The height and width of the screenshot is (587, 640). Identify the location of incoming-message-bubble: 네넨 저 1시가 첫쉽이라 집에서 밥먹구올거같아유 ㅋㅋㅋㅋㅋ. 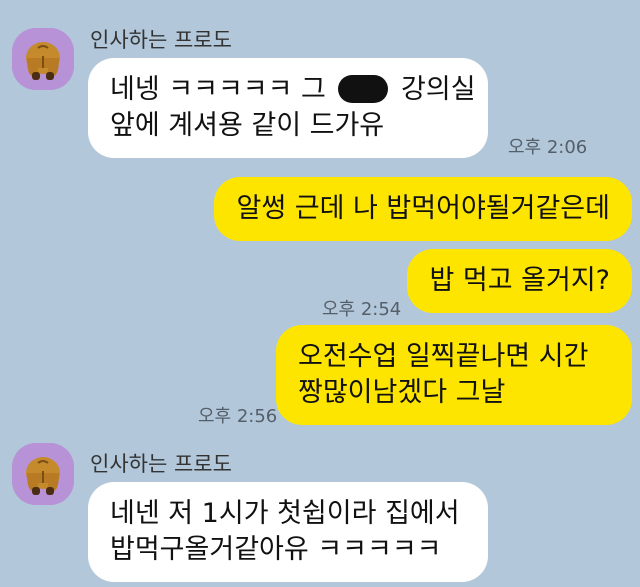
(288, 532).